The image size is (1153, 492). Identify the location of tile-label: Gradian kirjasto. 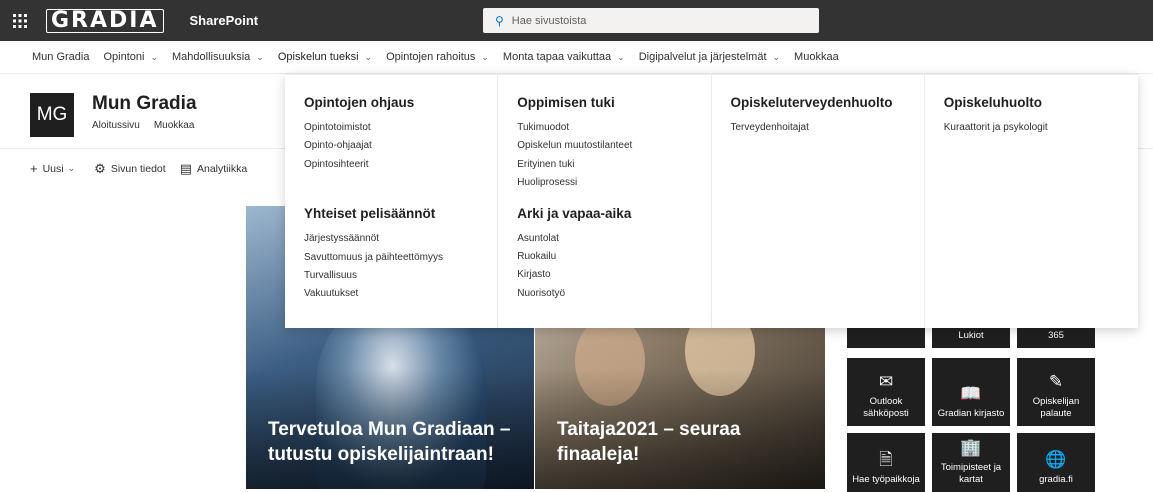
(971, 413).